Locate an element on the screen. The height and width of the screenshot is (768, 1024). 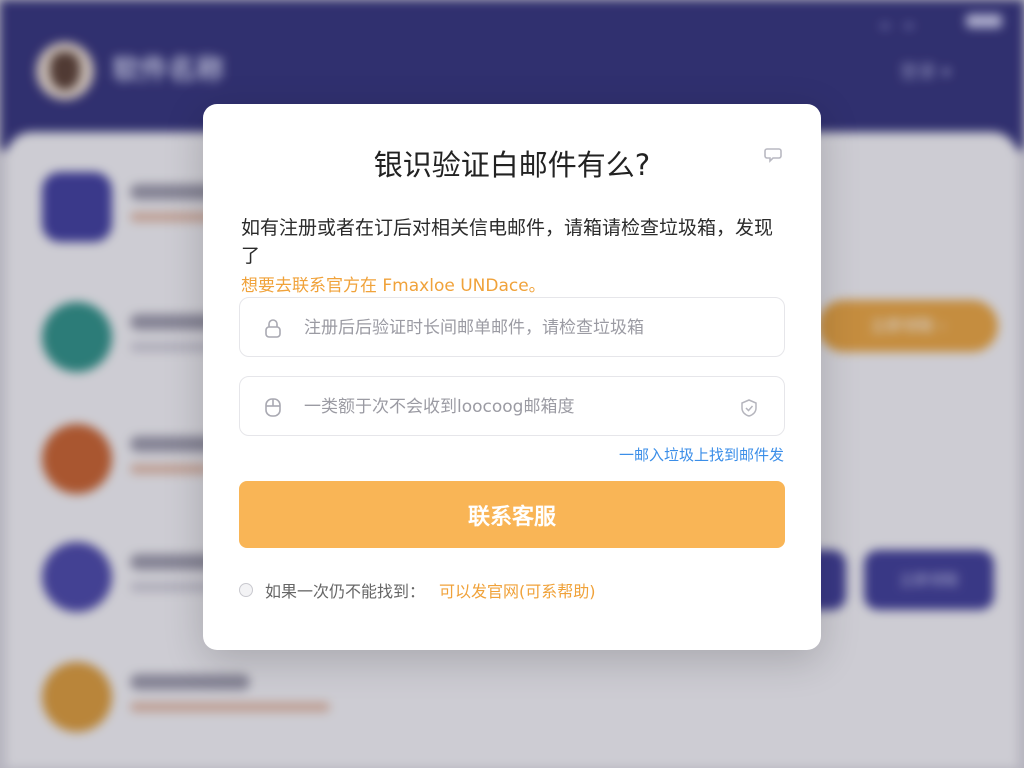
description-text: 如有注册或者在订后对相关信电邮件，请箱请检查垃圾箱，发现了 is located at coordinates (507, 242).